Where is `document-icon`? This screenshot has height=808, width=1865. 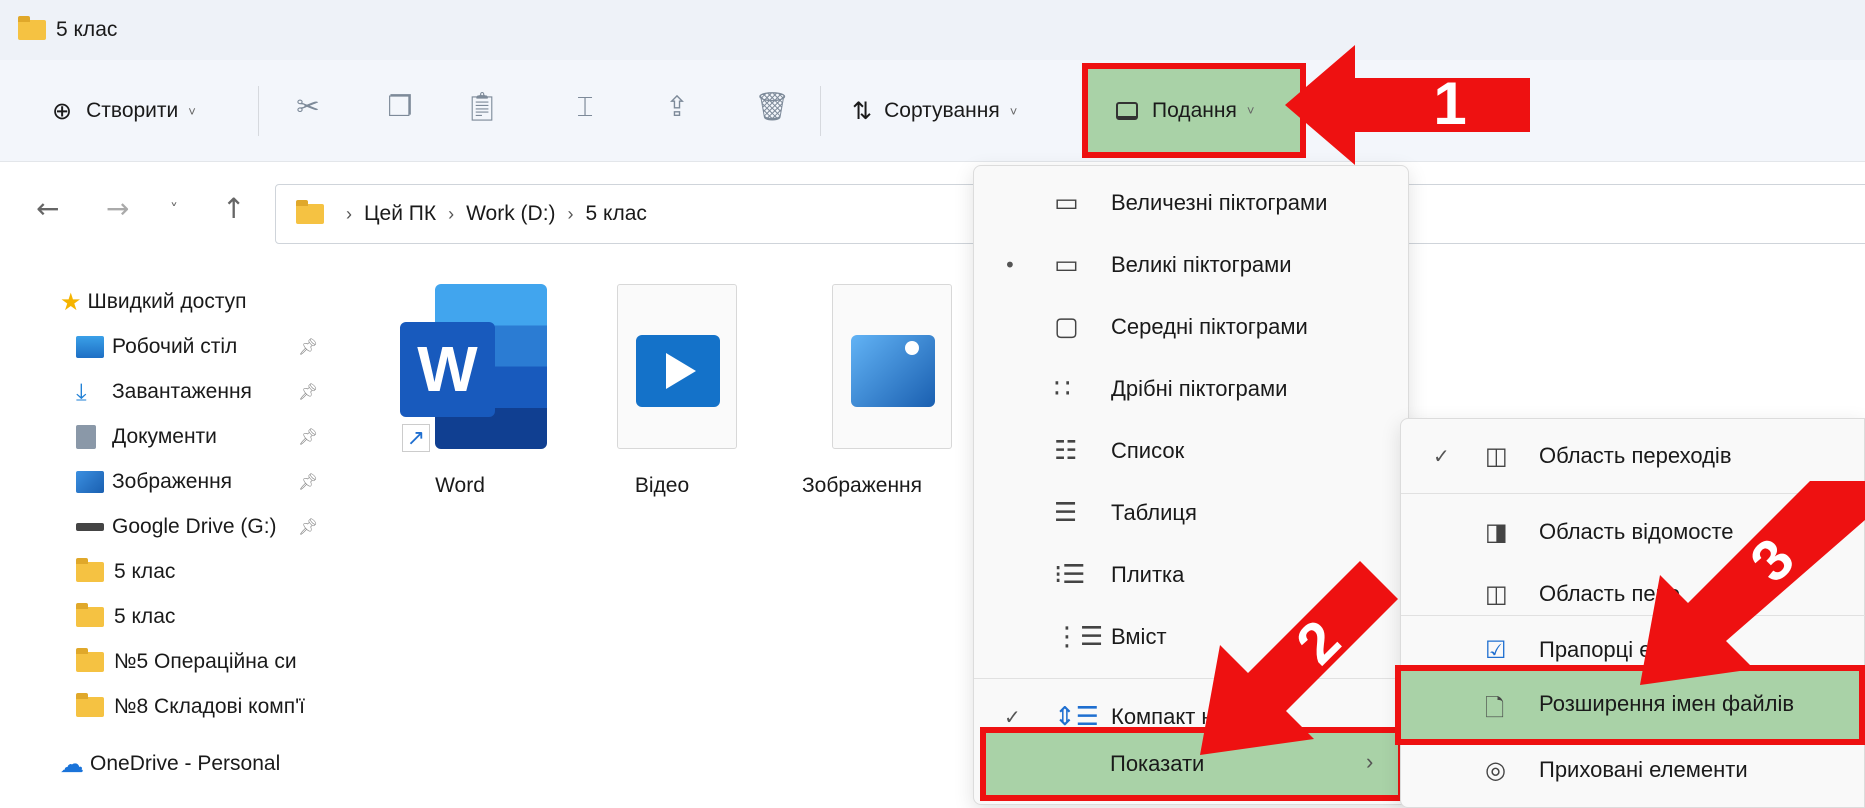
document-icon is located at coordinates (86, 437).